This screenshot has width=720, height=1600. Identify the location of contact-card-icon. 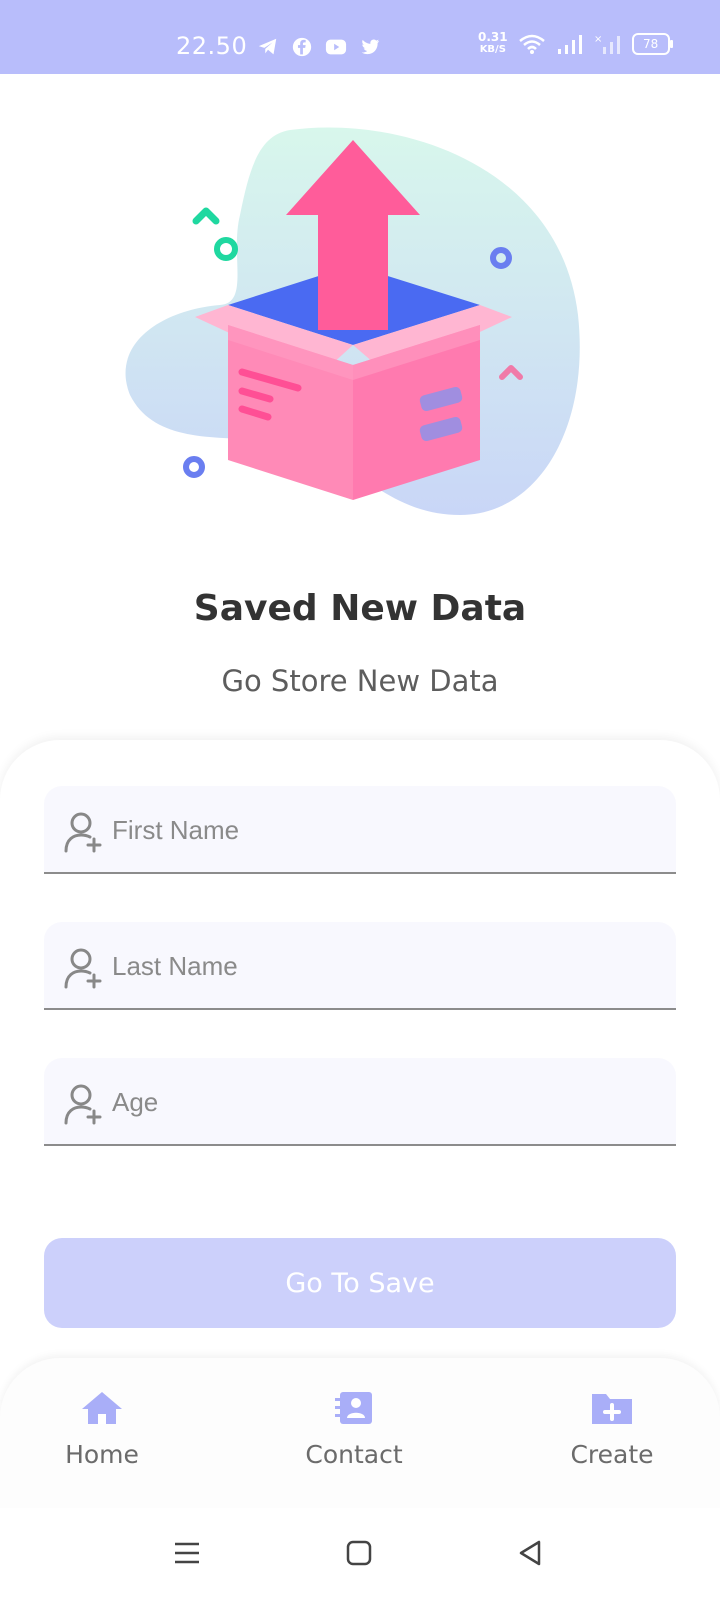
(353, 1408).